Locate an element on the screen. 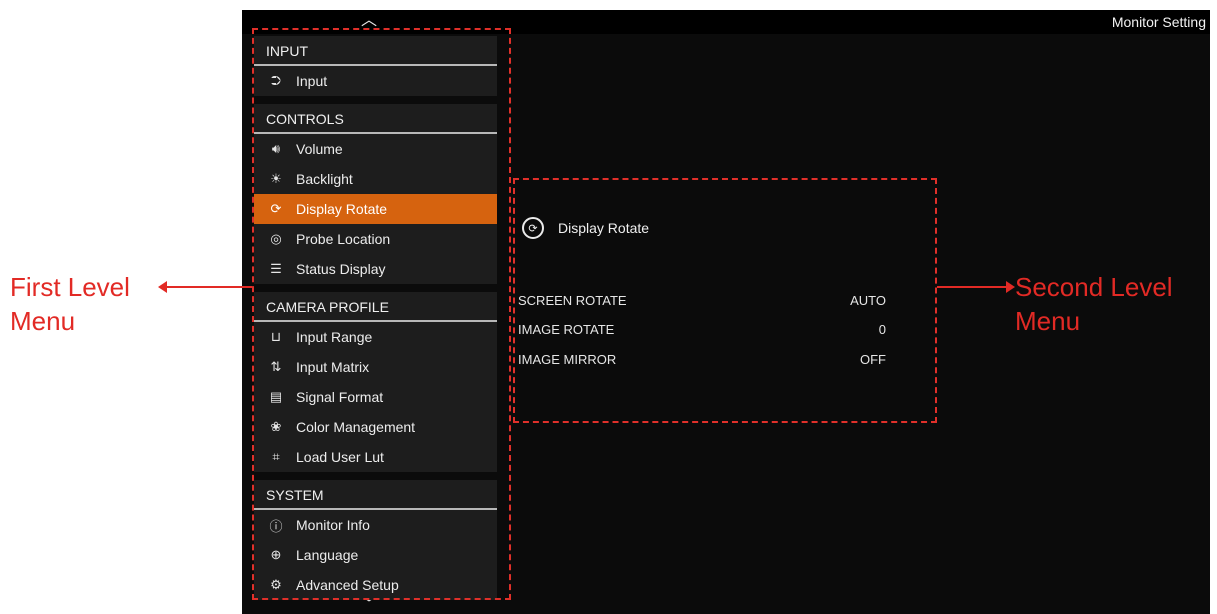 The image size is (1217, 614). second-level-label: Second Level Menu is located at coordinates (1094, 304).